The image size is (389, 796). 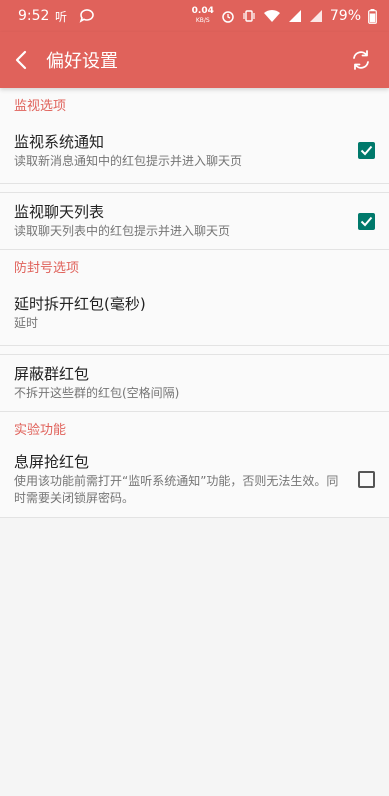 What do you see at coordinates (26, 322) in the screenshot?
I see `pref-summary: 延时` at bounding box center [26, 322].